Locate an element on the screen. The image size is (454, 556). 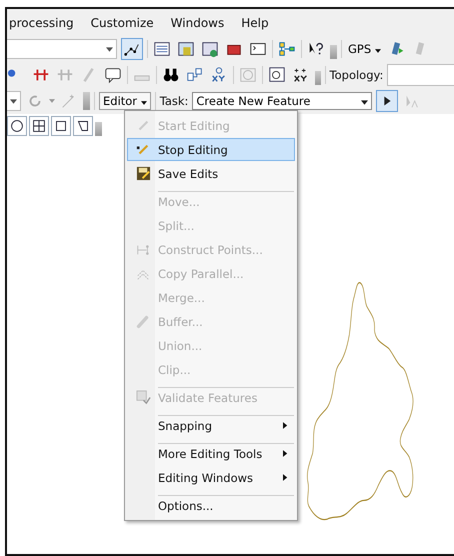
dropdown-field is located at coordinates (14, 101).